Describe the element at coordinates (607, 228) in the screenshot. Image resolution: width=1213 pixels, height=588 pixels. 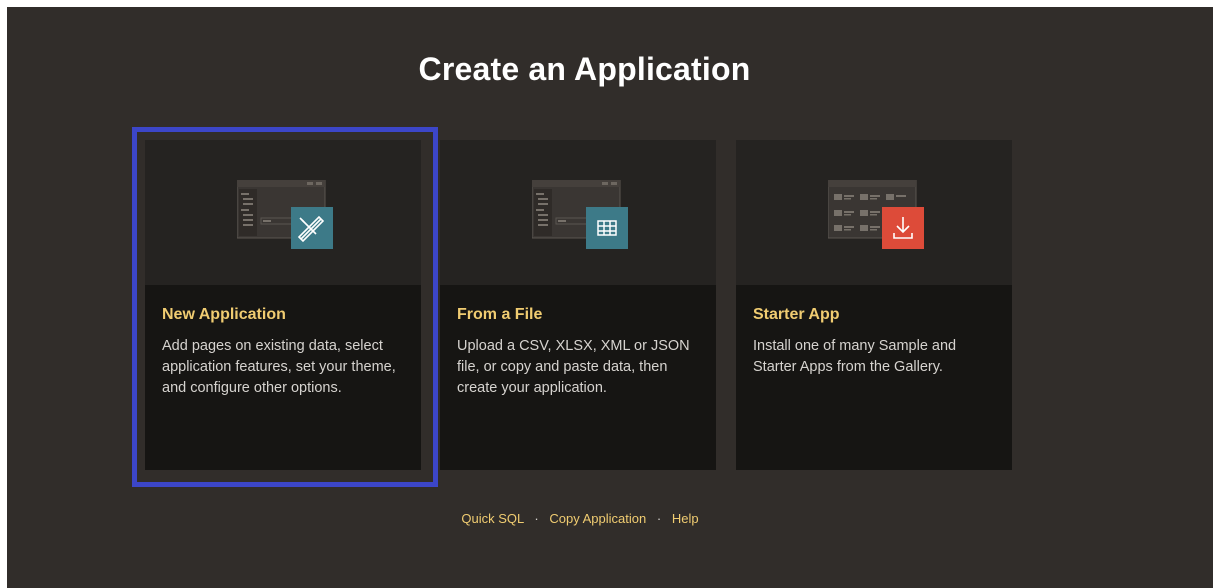
I see `badge-table` at that location.